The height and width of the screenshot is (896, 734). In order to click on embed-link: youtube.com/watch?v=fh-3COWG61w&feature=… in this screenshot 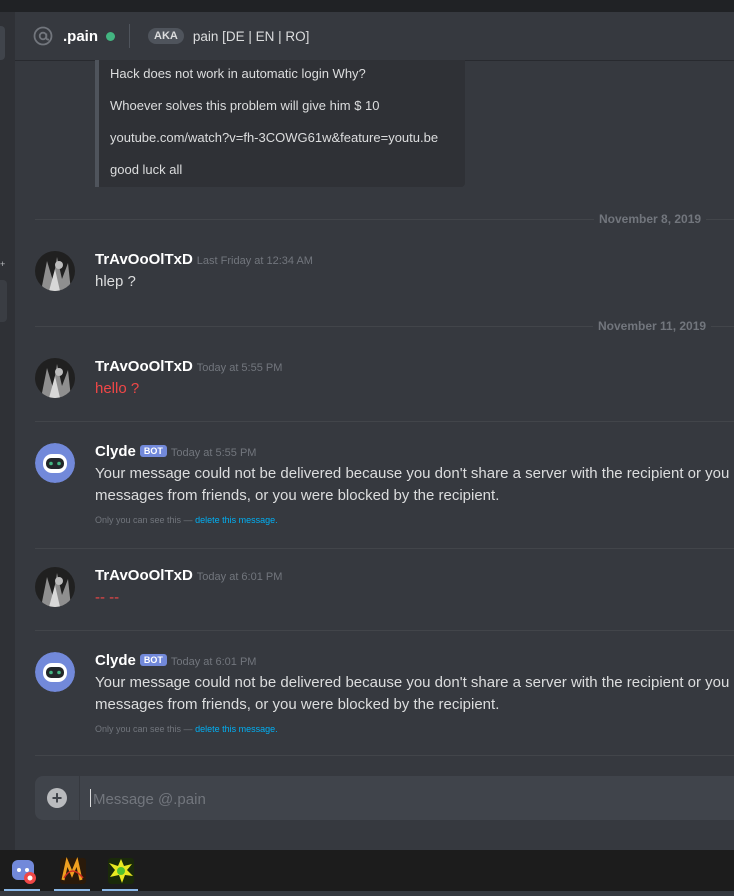, I will do `click(274, 137)`.